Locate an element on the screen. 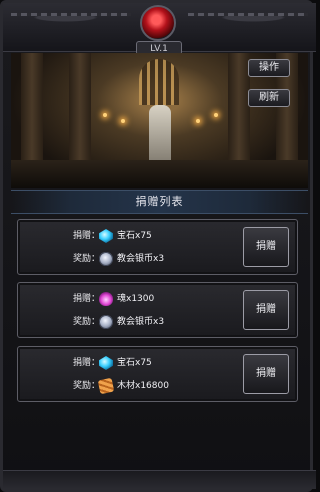  donate-row: 捐赠： 魂x1300 is located at coordinates (128, 299).